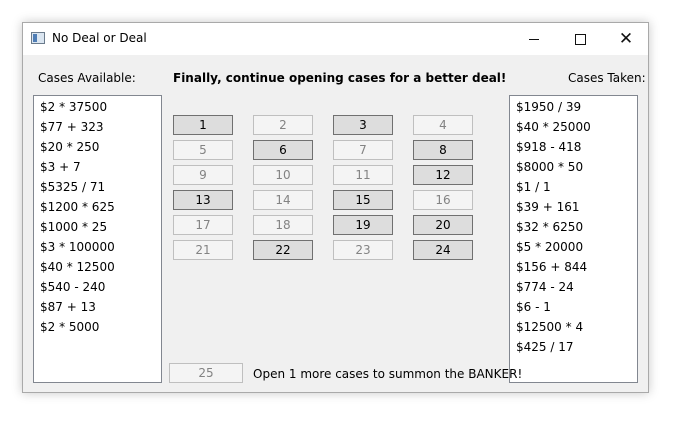 This screenshot has width=674, height=421. Describe the element at coordinates (203, 250) in the screenshot. I see `case-button-21: 21` at that location.